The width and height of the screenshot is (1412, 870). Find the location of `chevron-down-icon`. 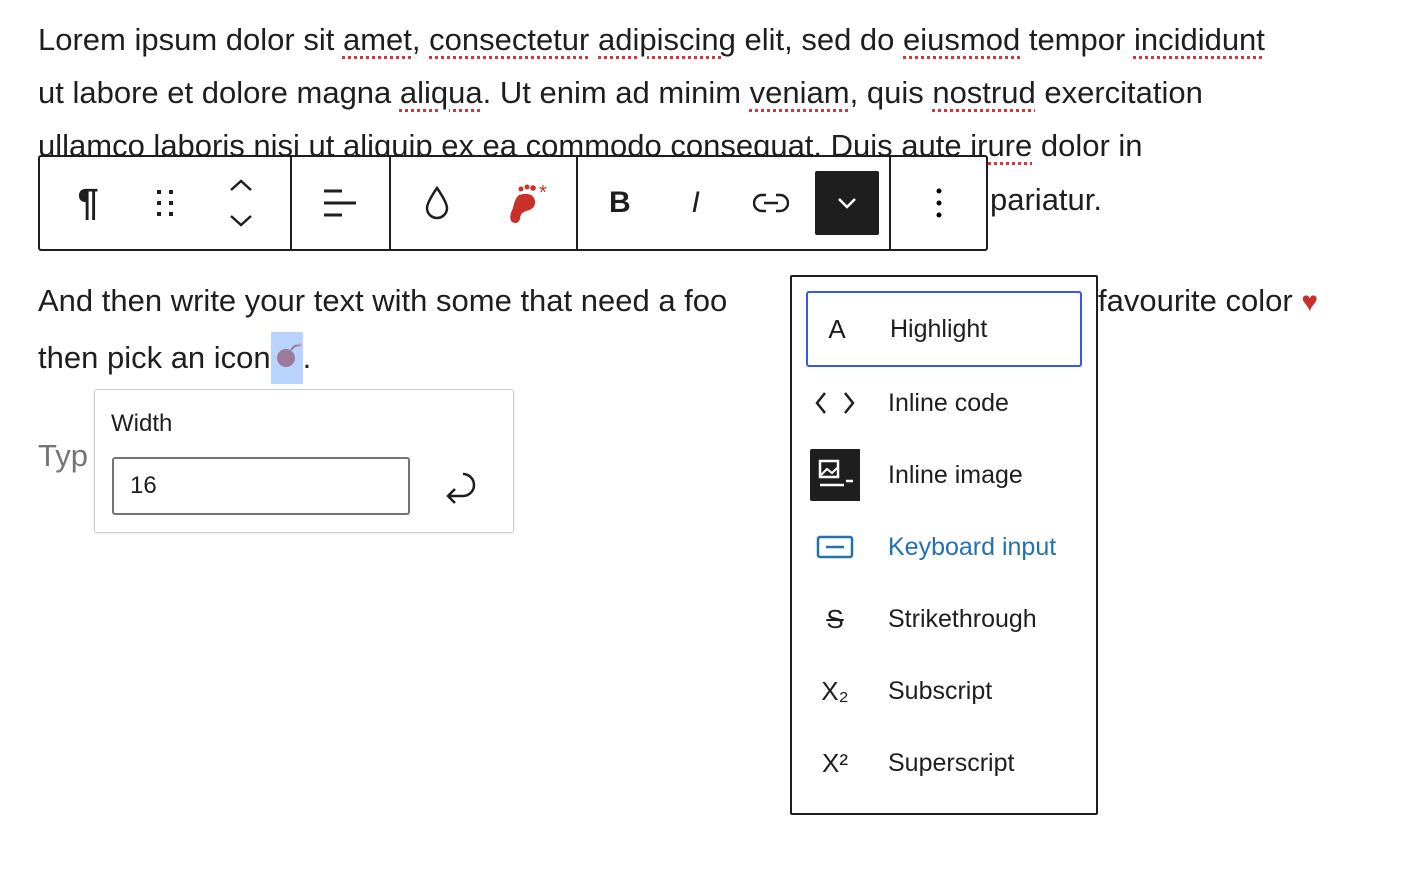

chevron-down-icon is located at coordinates (847, 203).